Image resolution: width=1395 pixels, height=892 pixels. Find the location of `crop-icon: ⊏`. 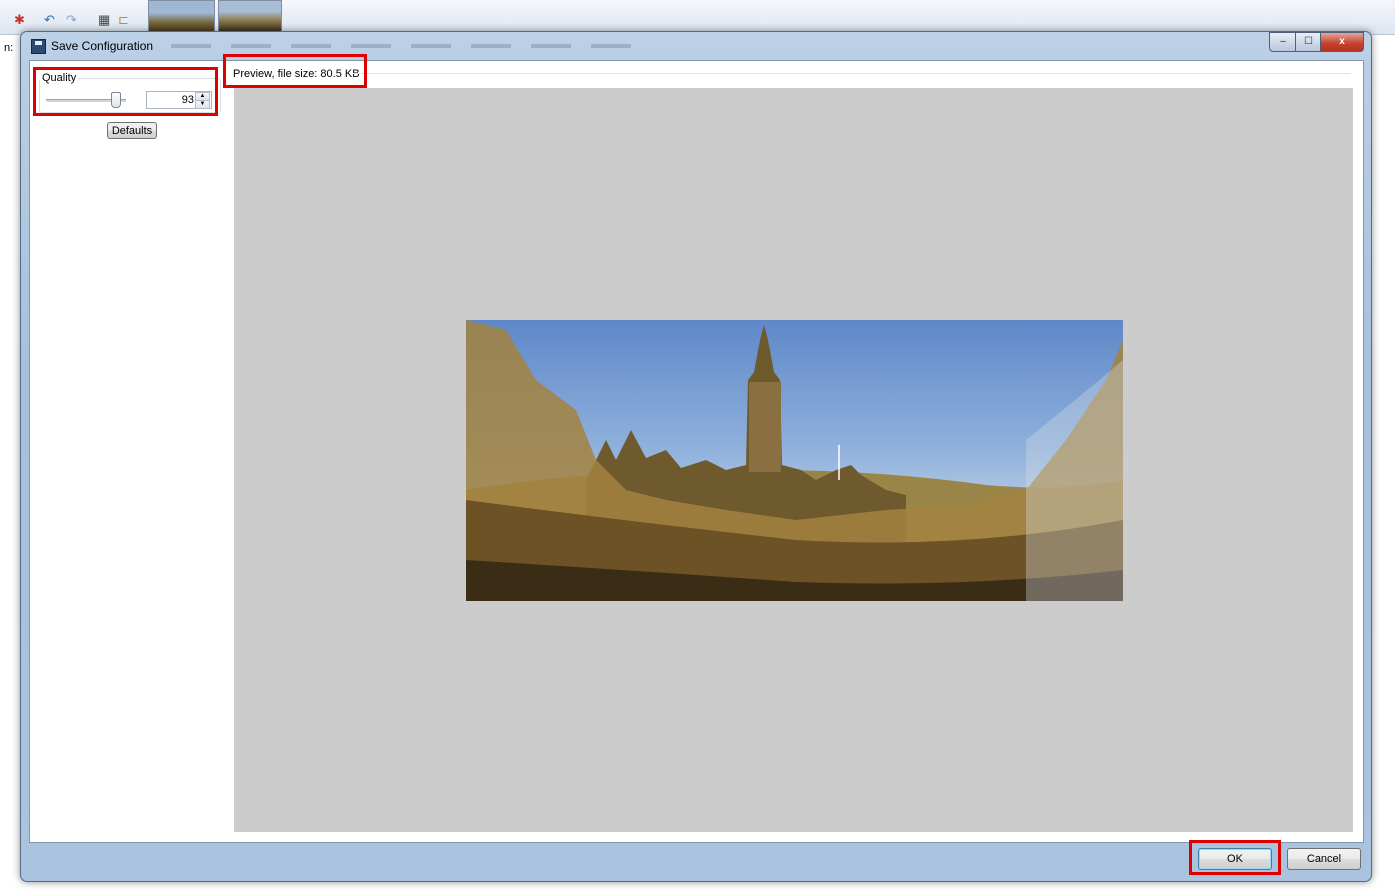

crop-icon: ⊏ is located at coordinates (123, 19).